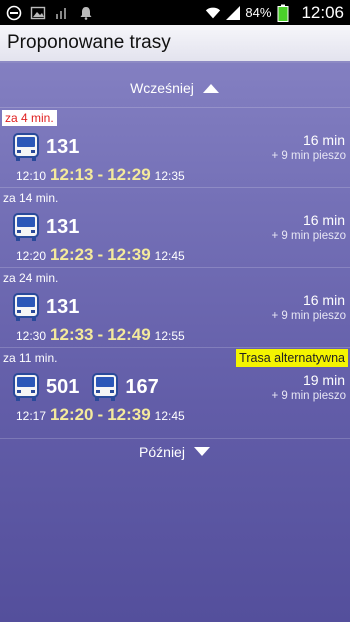 The width and height of the screenshot is (350, 622). What do you see at coordinates (31, 416) in the screenshot?
I see `walk-start-time: 12:17` at bounding box center [31, 416].